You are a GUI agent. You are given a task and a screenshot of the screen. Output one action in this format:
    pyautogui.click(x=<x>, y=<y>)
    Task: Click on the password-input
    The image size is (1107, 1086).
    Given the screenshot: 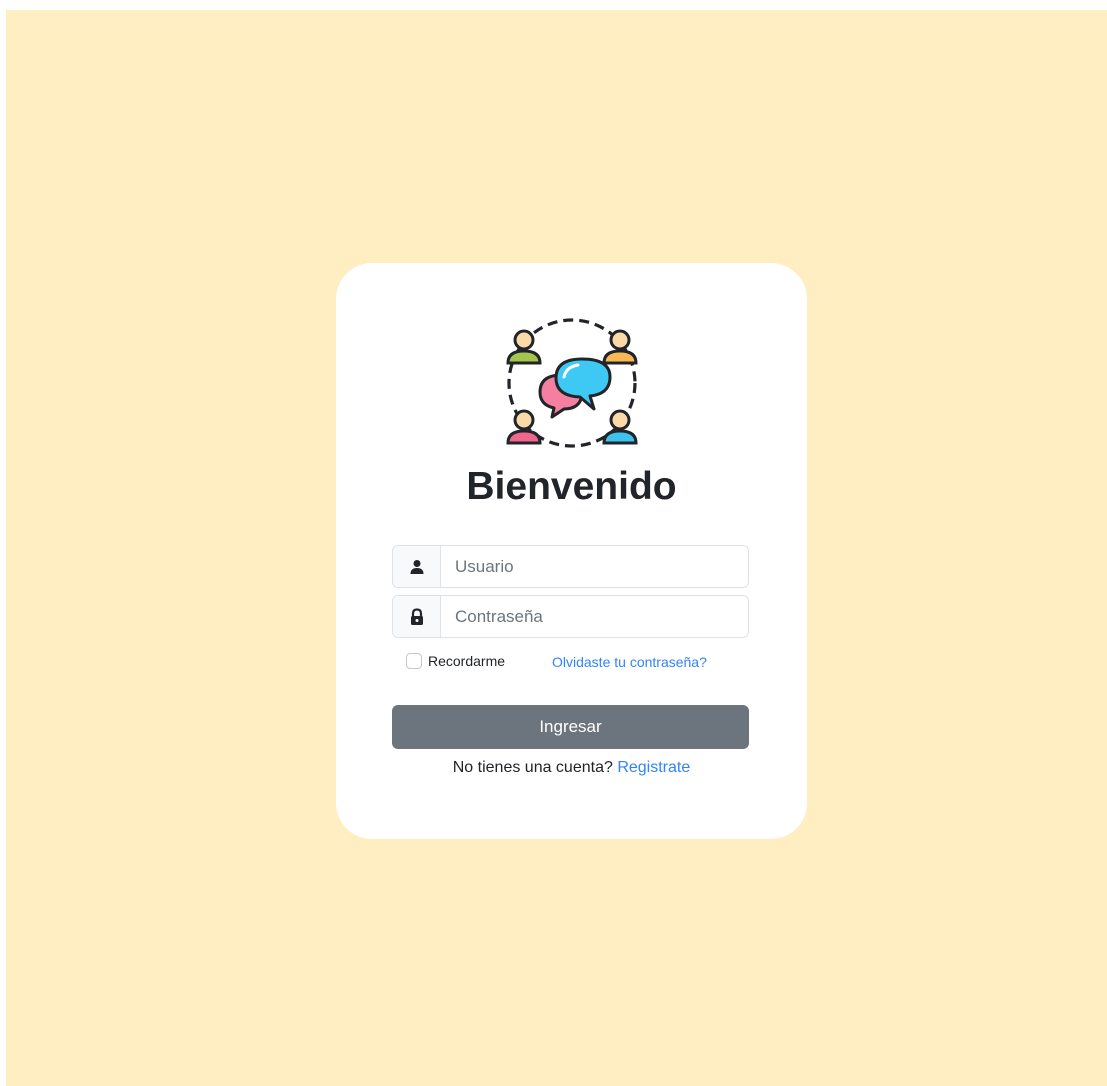 What is the action you would take?
    pyautogui.click(x=594, y=616)
    